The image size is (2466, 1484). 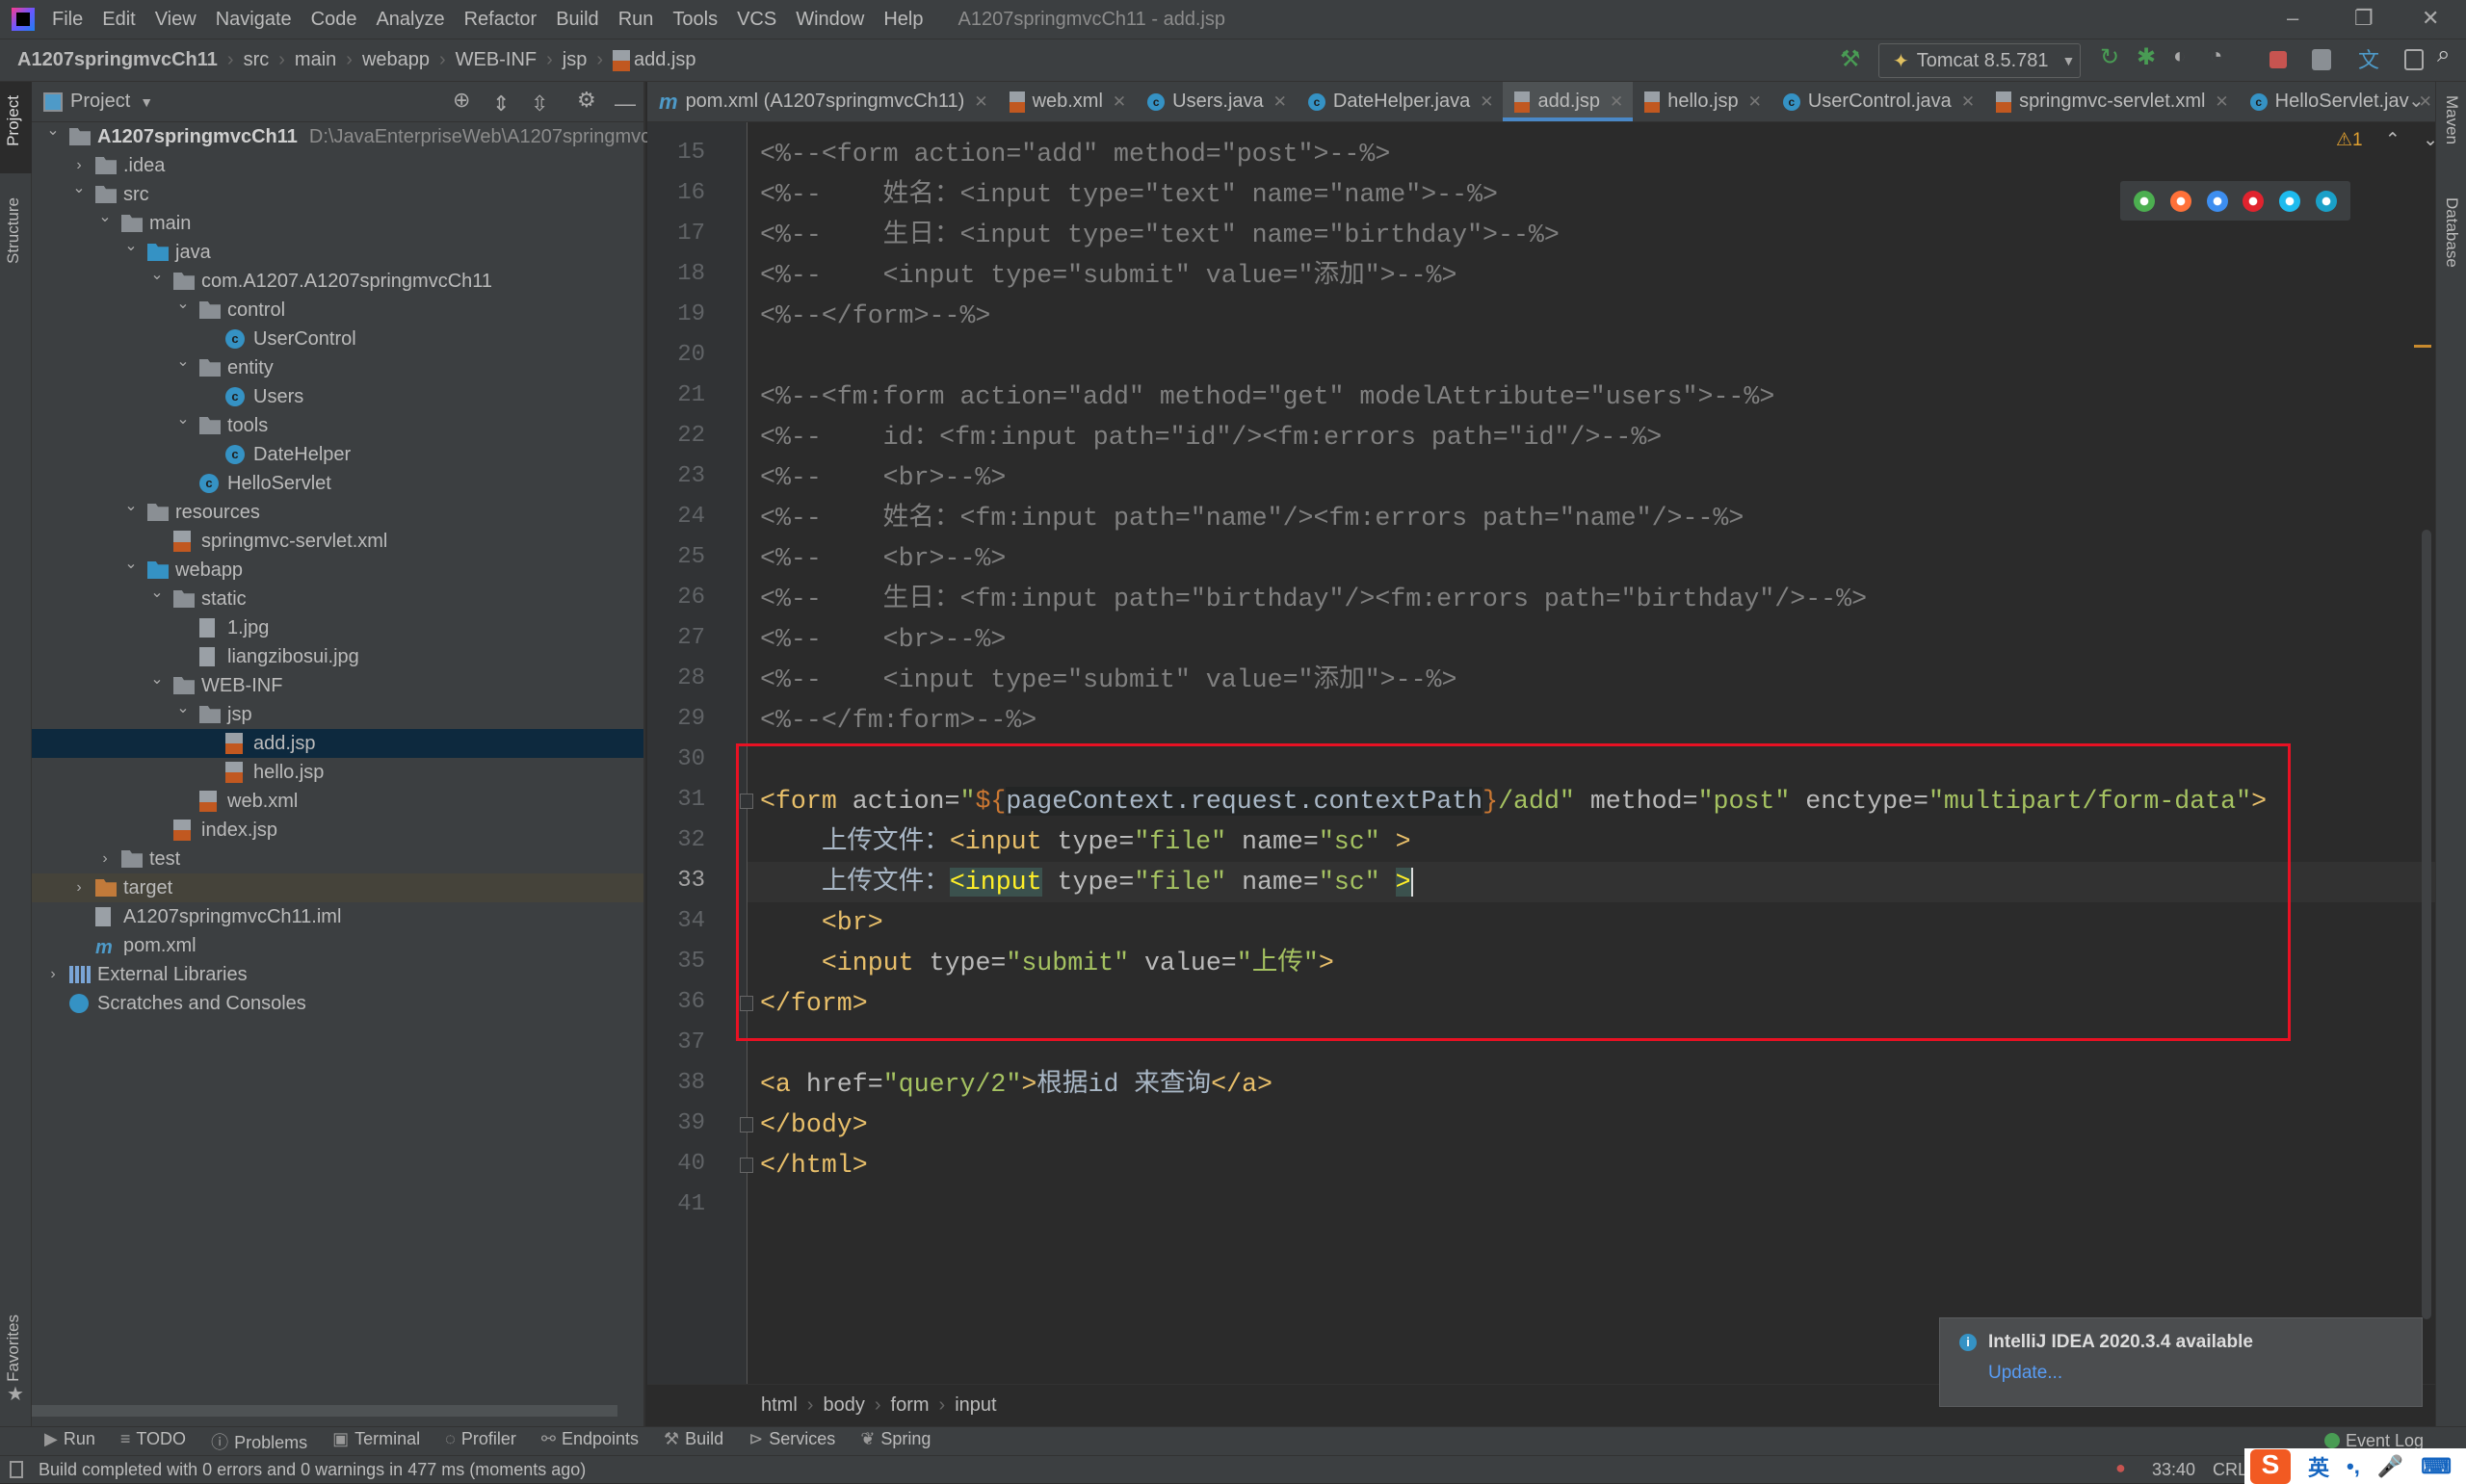 I want to click on menu-build: Build, so click(x=577, y=20).